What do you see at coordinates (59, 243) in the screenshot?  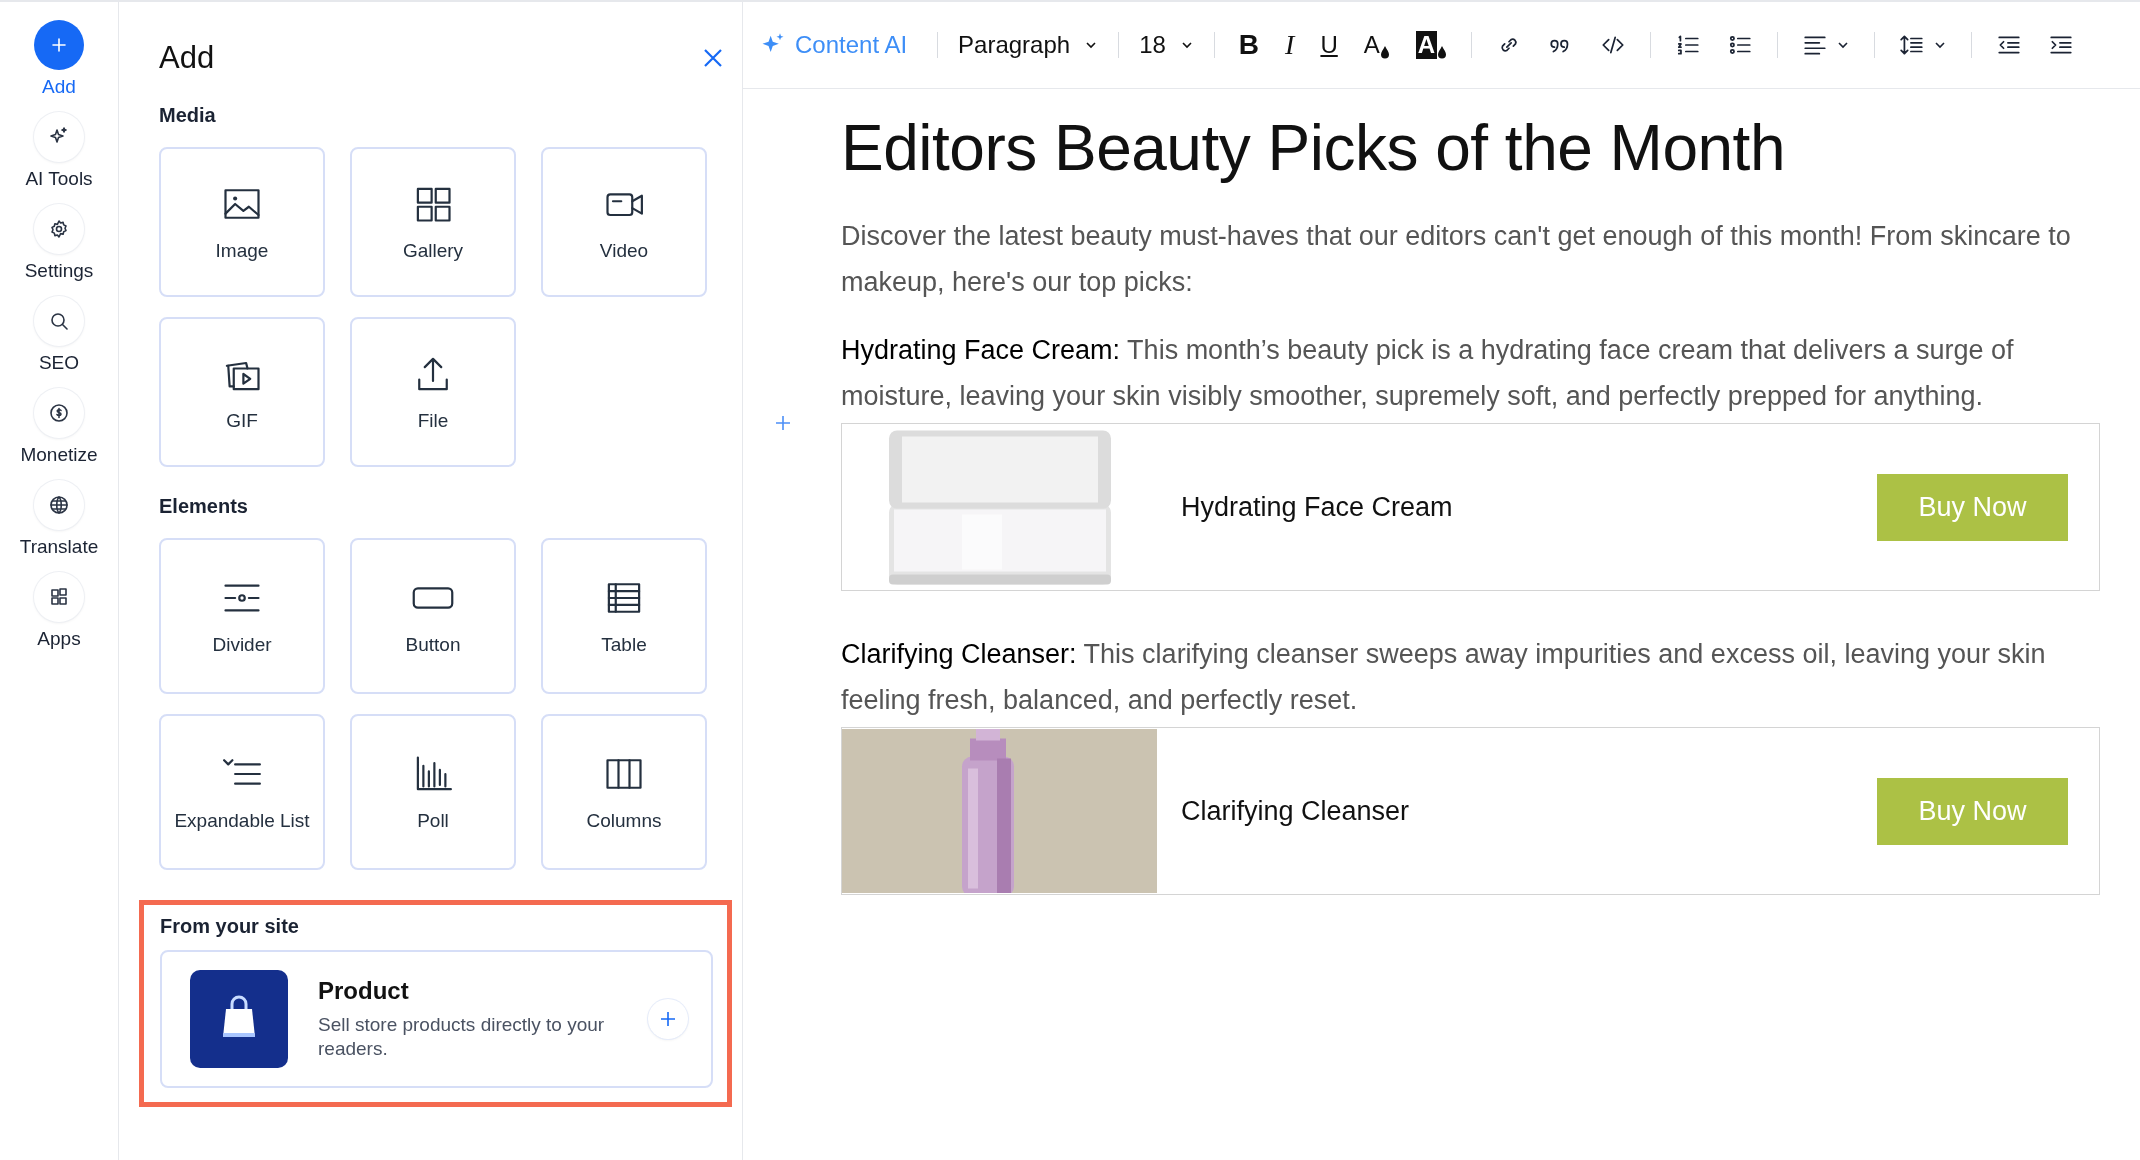 I see `rail-item: Settings` at bounding box center [59, 243].